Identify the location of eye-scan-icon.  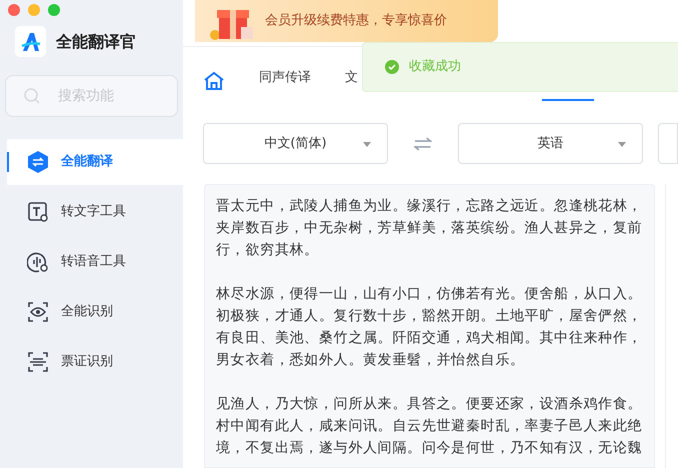
(38, 312).